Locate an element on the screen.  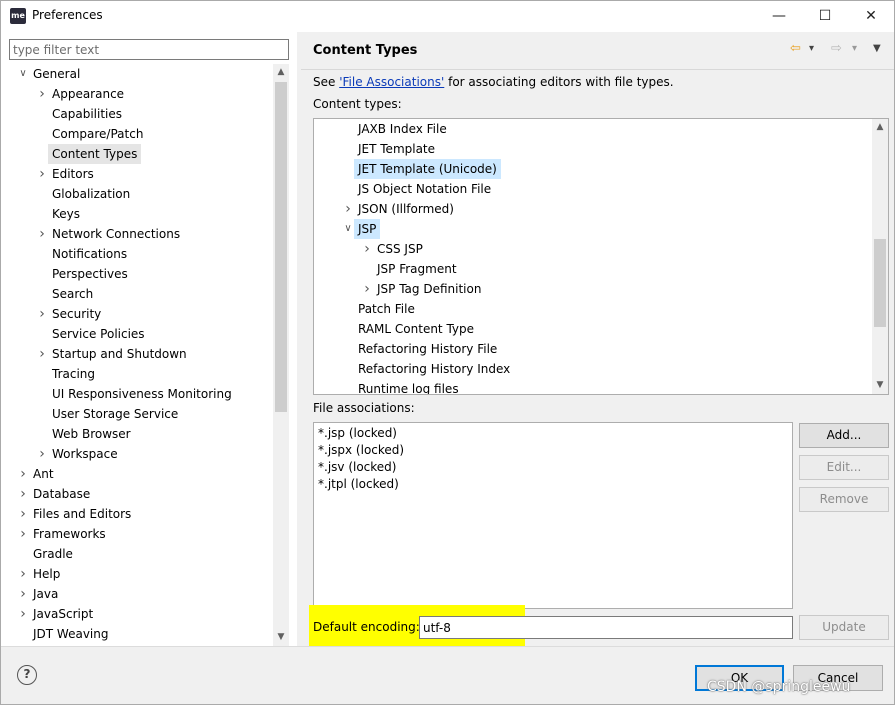
watermark: CSDN @springleewu is located at coordinates (779, 687).